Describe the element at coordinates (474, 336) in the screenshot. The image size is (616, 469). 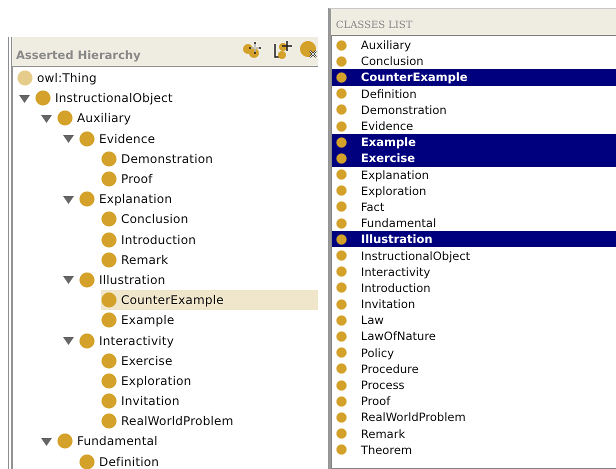
I see `class-list-item: LawOfNature` at that location.